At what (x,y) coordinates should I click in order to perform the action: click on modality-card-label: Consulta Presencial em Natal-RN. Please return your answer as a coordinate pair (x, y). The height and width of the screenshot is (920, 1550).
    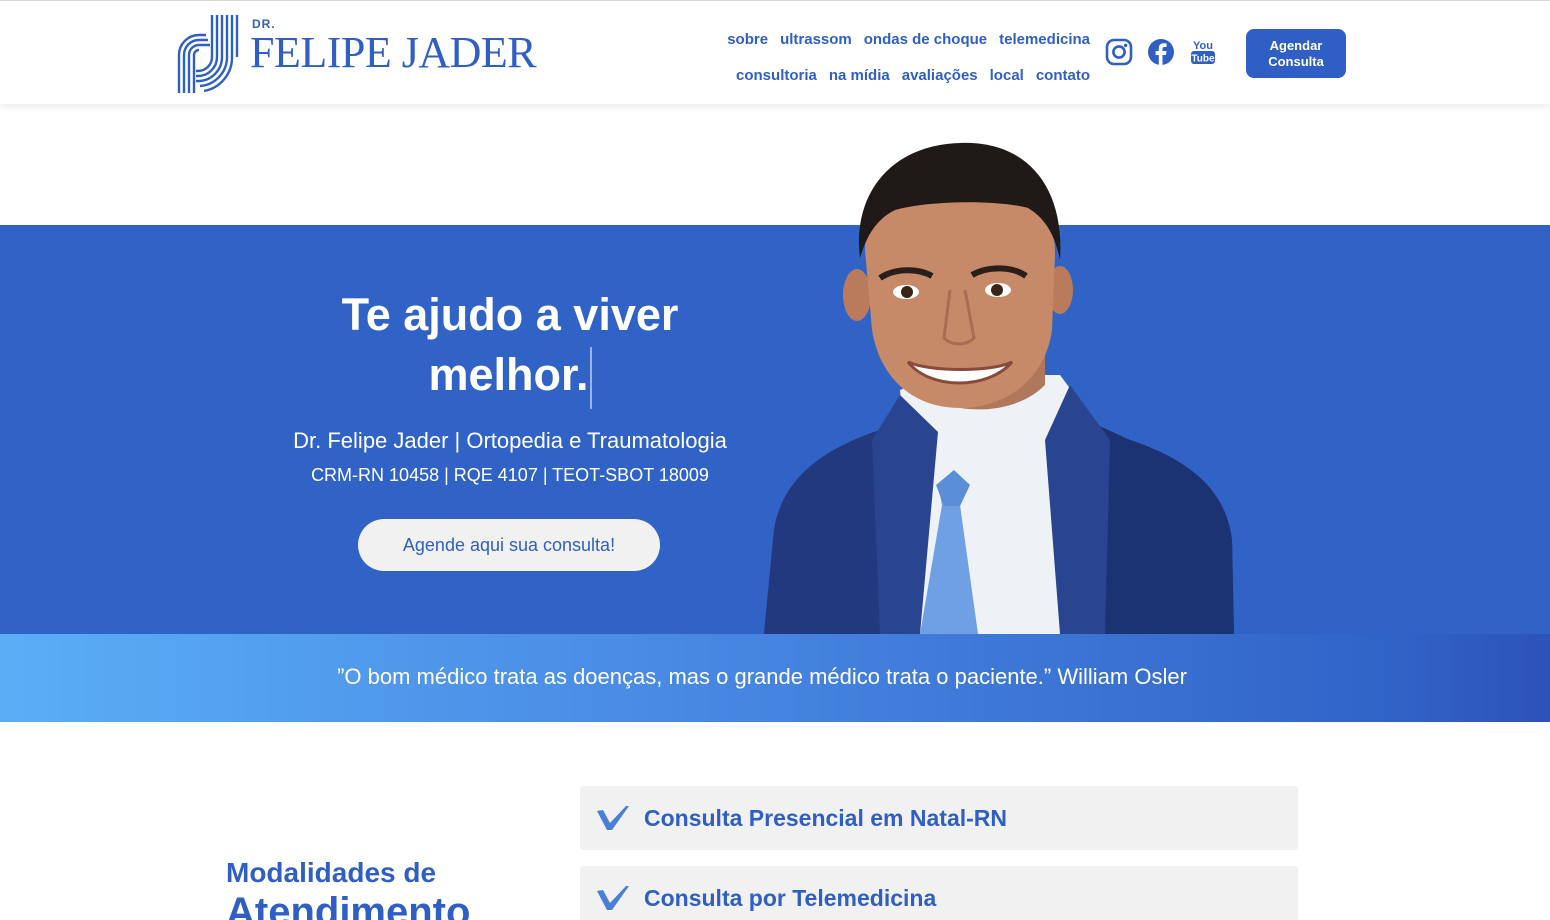
    Looking at the image, I should click on (826, 817).